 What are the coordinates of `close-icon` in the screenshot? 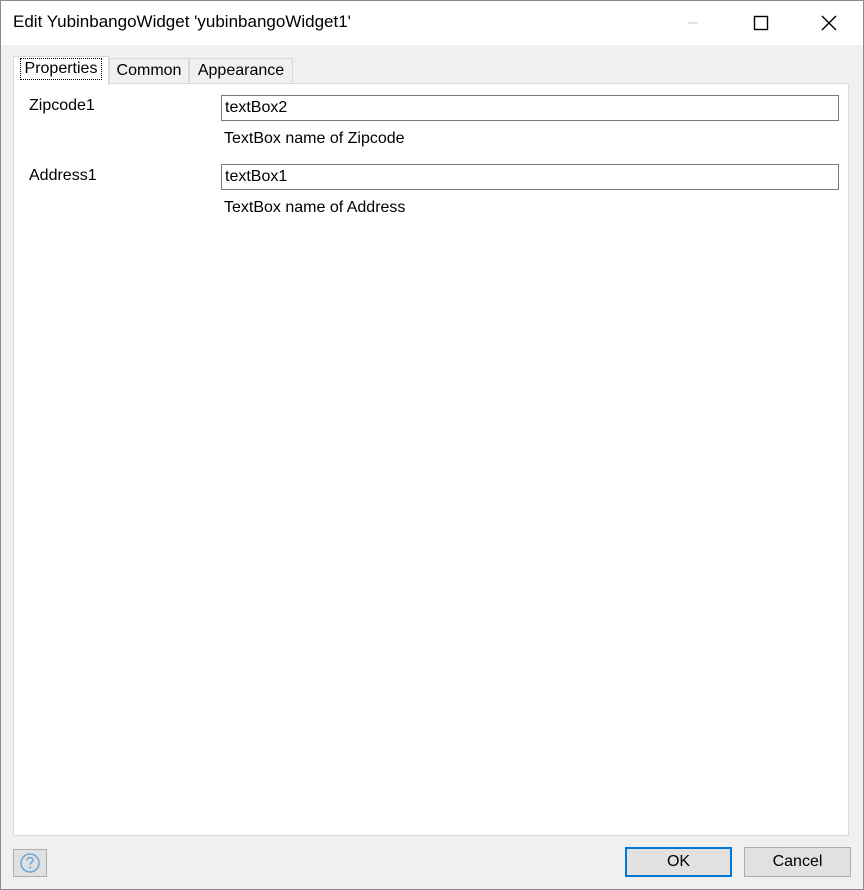 It's located at (829, 23).